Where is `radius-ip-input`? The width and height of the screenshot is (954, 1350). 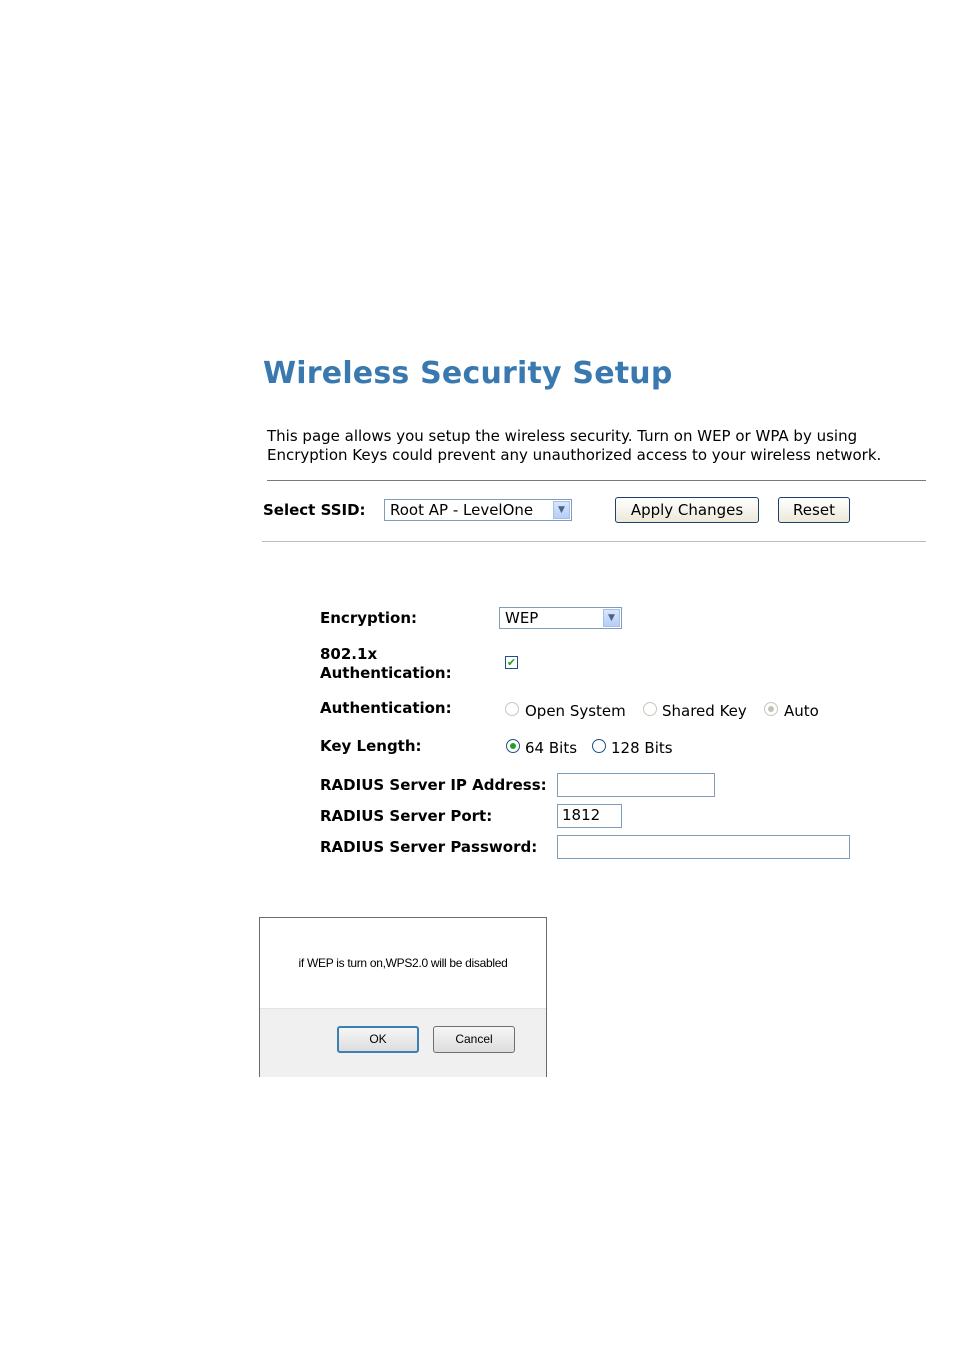
radius-ip-input is located at coordinates (636, 785).